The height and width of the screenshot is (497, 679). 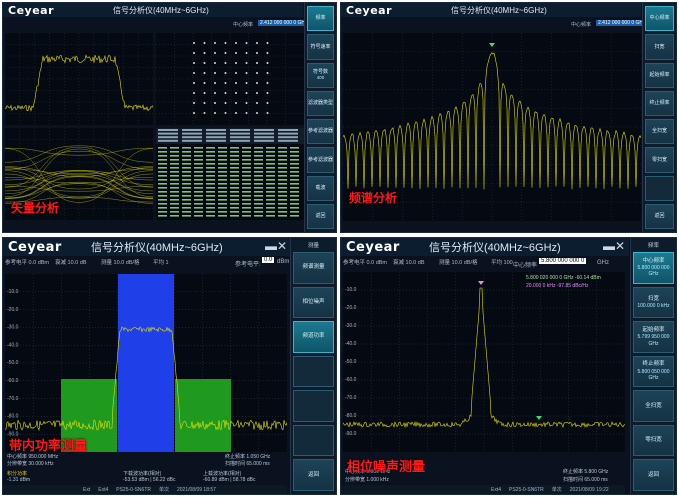 What do you see at coordinates (19, 480) in the screenshot?
I see `integrated-power-value: -1.31 dBm` at bounding box center [19, 480].